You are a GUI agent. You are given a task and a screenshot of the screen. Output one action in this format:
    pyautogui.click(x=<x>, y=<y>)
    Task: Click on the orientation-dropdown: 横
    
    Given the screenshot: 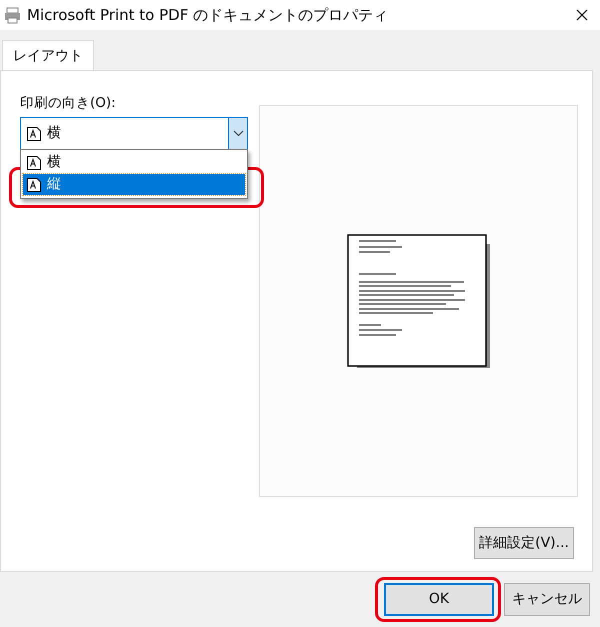 What is the action you would take?
    pyautogui.click(x=134, y=133)
    